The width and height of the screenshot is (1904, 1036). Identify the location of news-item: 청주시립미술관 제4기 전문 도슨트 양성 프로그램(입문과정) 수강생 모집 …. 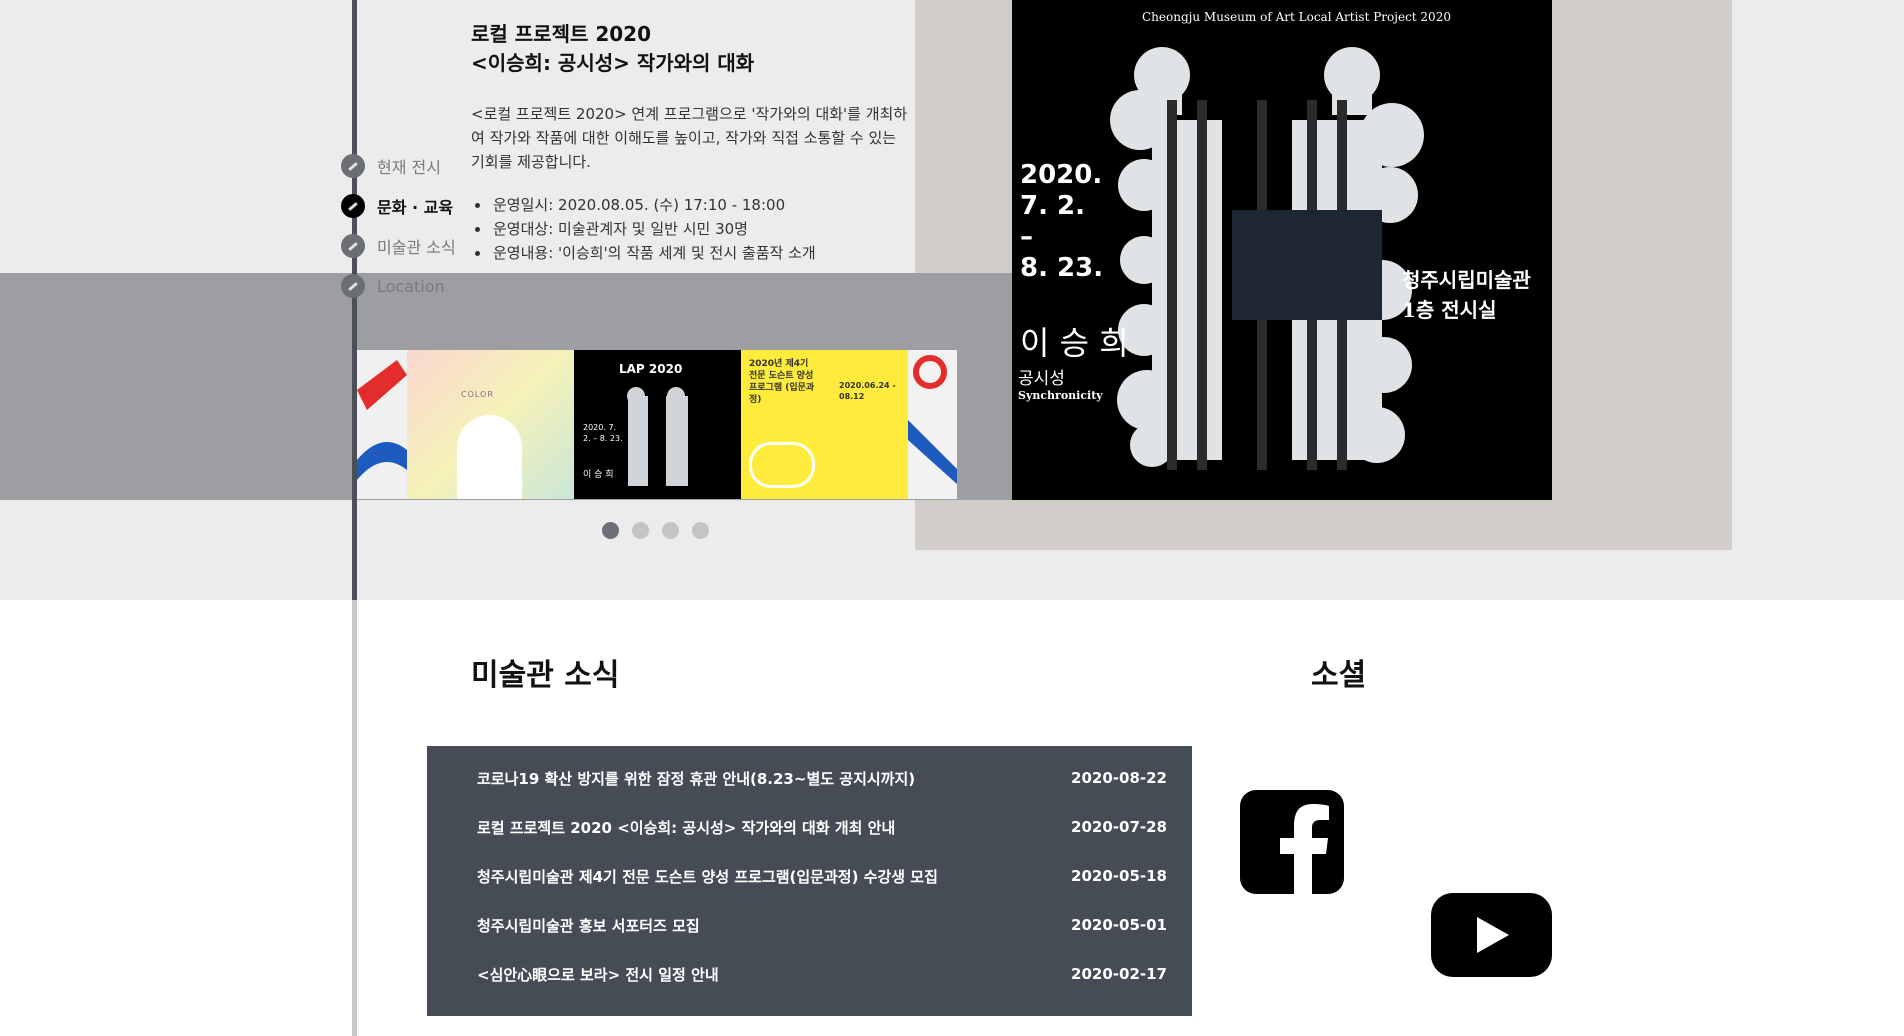
(822, 876).